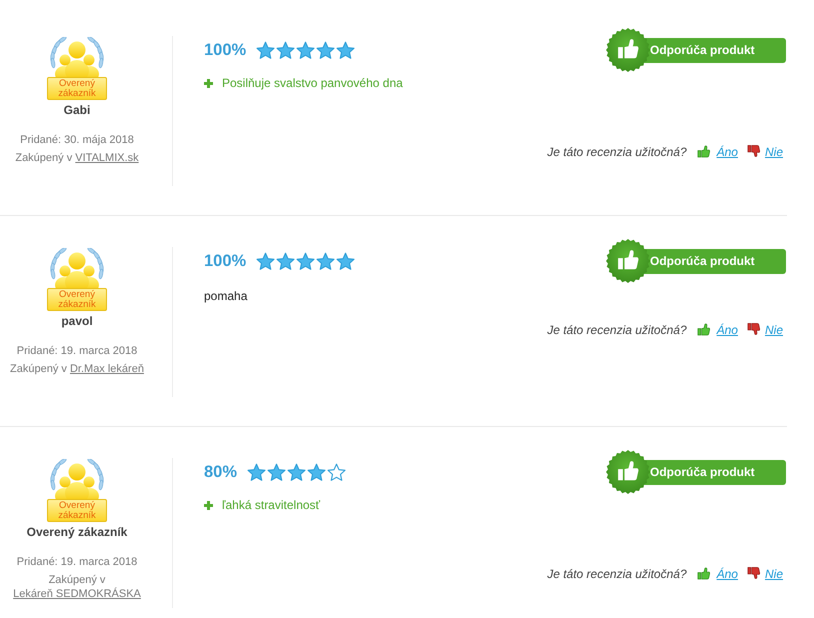 The height and width of the screenshot is (618, 814). I want to click on purchase-info: Zakúpený v Dr.Max lekáreň, so click(77, 369).